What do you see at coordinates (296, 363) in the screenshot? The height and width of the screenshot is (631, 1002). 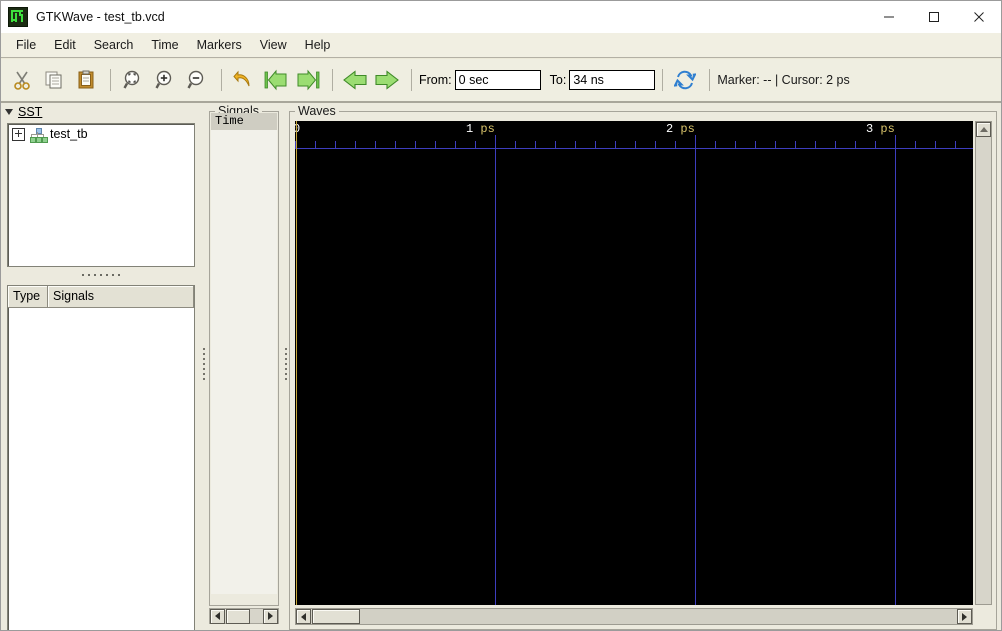 I see `cursor-marker` at bounding box center [296, 363].